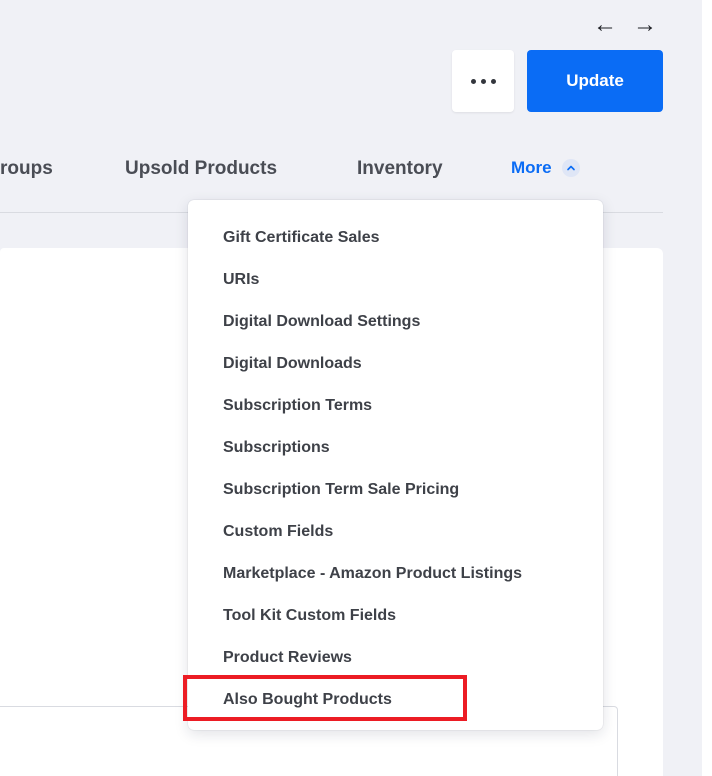 The height and width of the screenshot is (776, 712). I want to click on ellipsis-icon, so click(483, 81).